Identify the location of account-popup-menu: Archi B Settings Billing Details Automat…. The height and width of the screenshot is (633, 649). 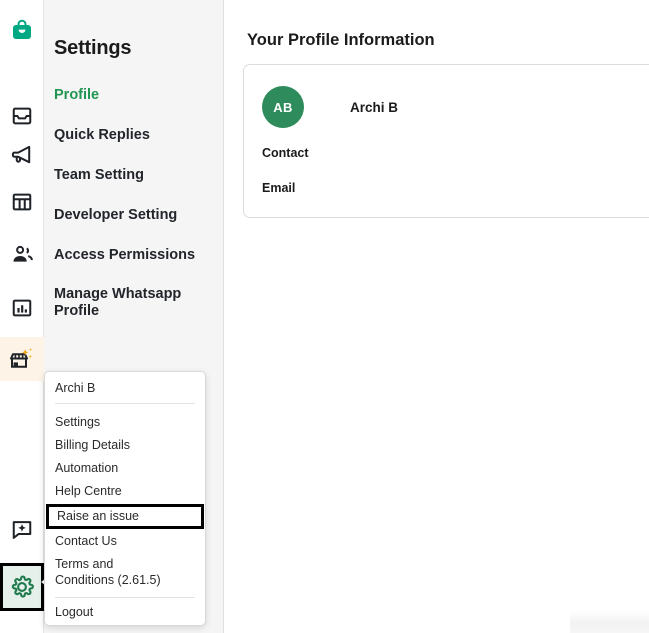
(125, 498).